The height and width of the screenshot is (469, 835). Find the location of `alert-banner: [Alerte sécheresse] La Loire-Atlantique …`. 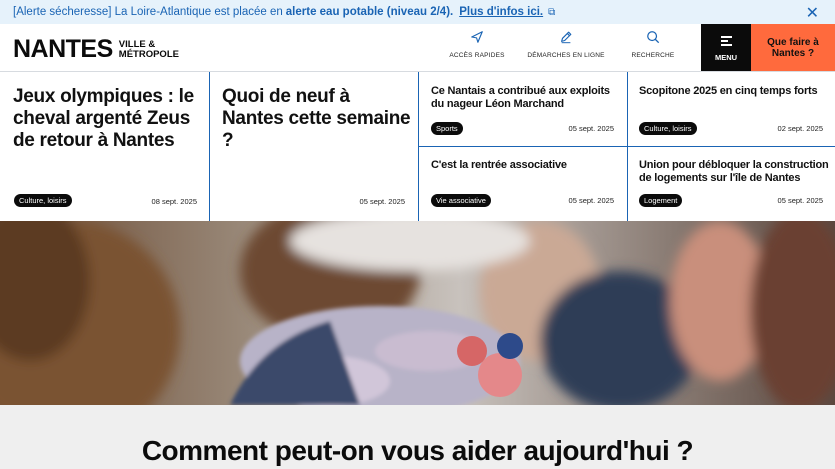

alert-banner: [Alerte sécheresse] La Loire-Atlantique … is located at coordinates (417, 12).